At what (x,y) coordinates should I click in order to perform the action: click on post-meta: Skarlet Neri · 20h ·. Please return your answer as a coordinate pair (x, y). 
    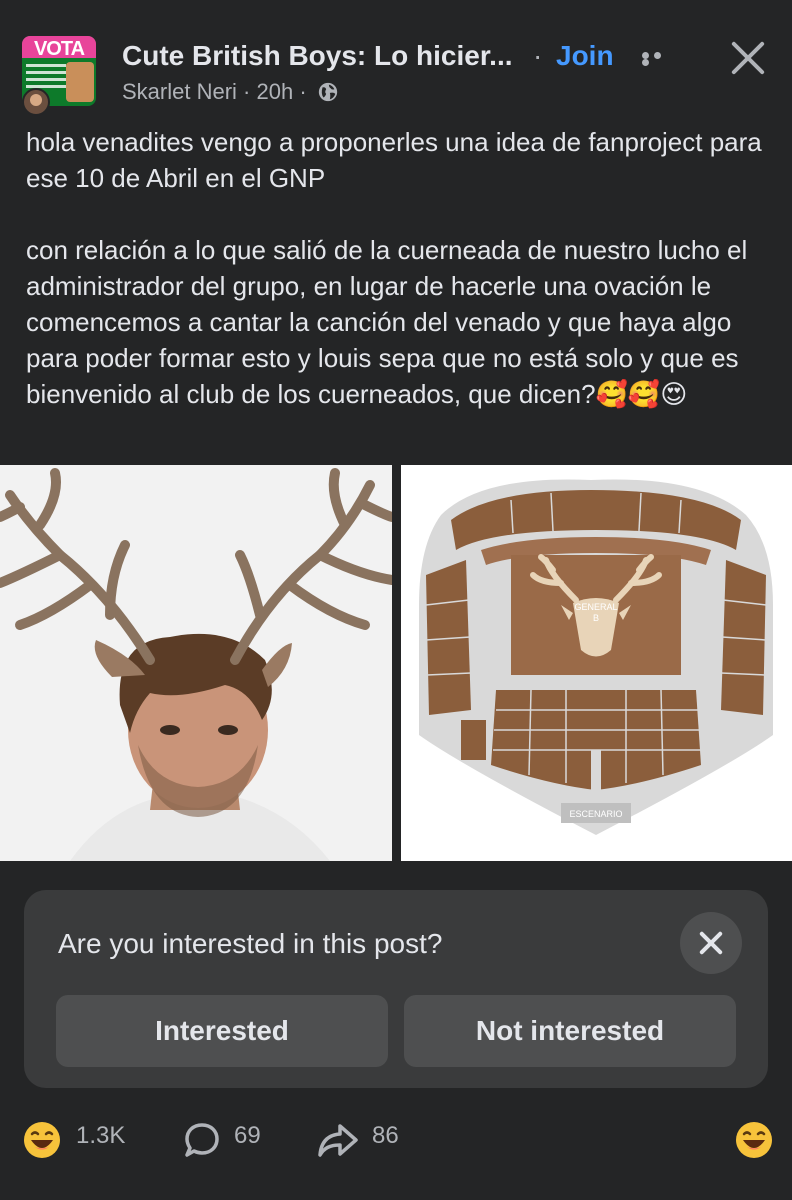
    Looking at the image, I should click on (230, 91).